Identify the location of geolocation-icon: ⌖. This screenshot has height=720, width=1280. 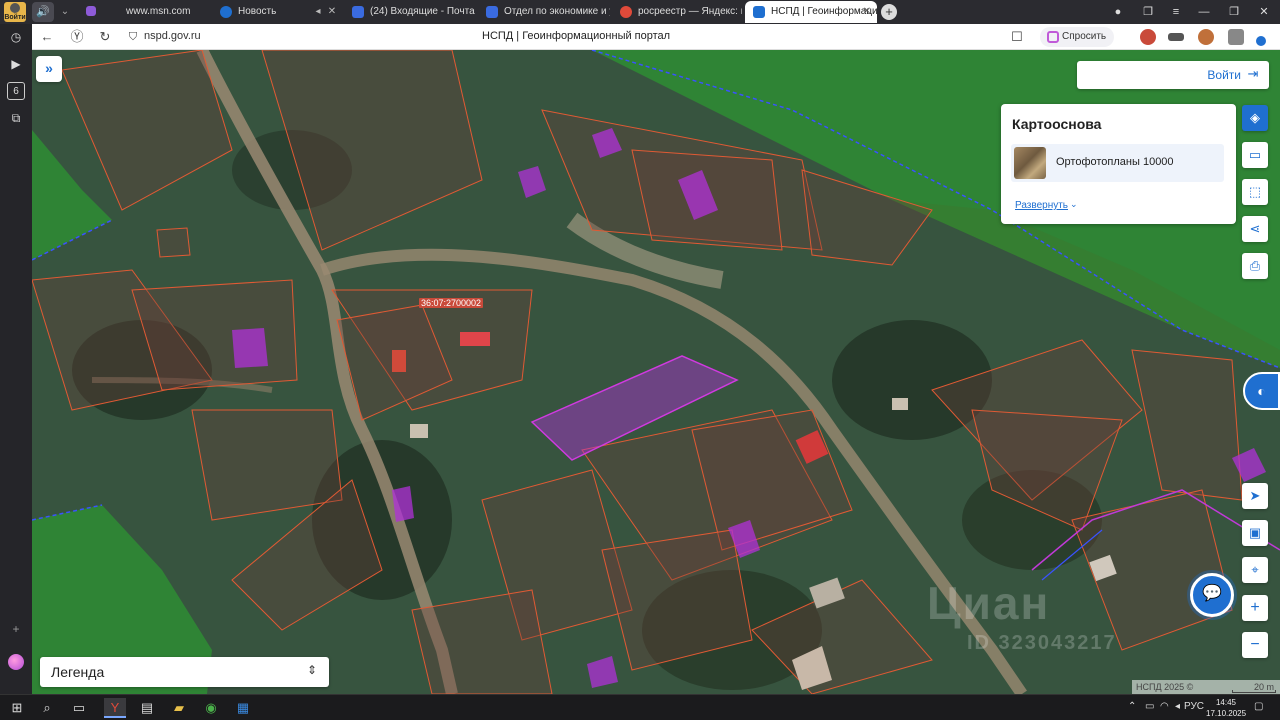
(1255, 570).